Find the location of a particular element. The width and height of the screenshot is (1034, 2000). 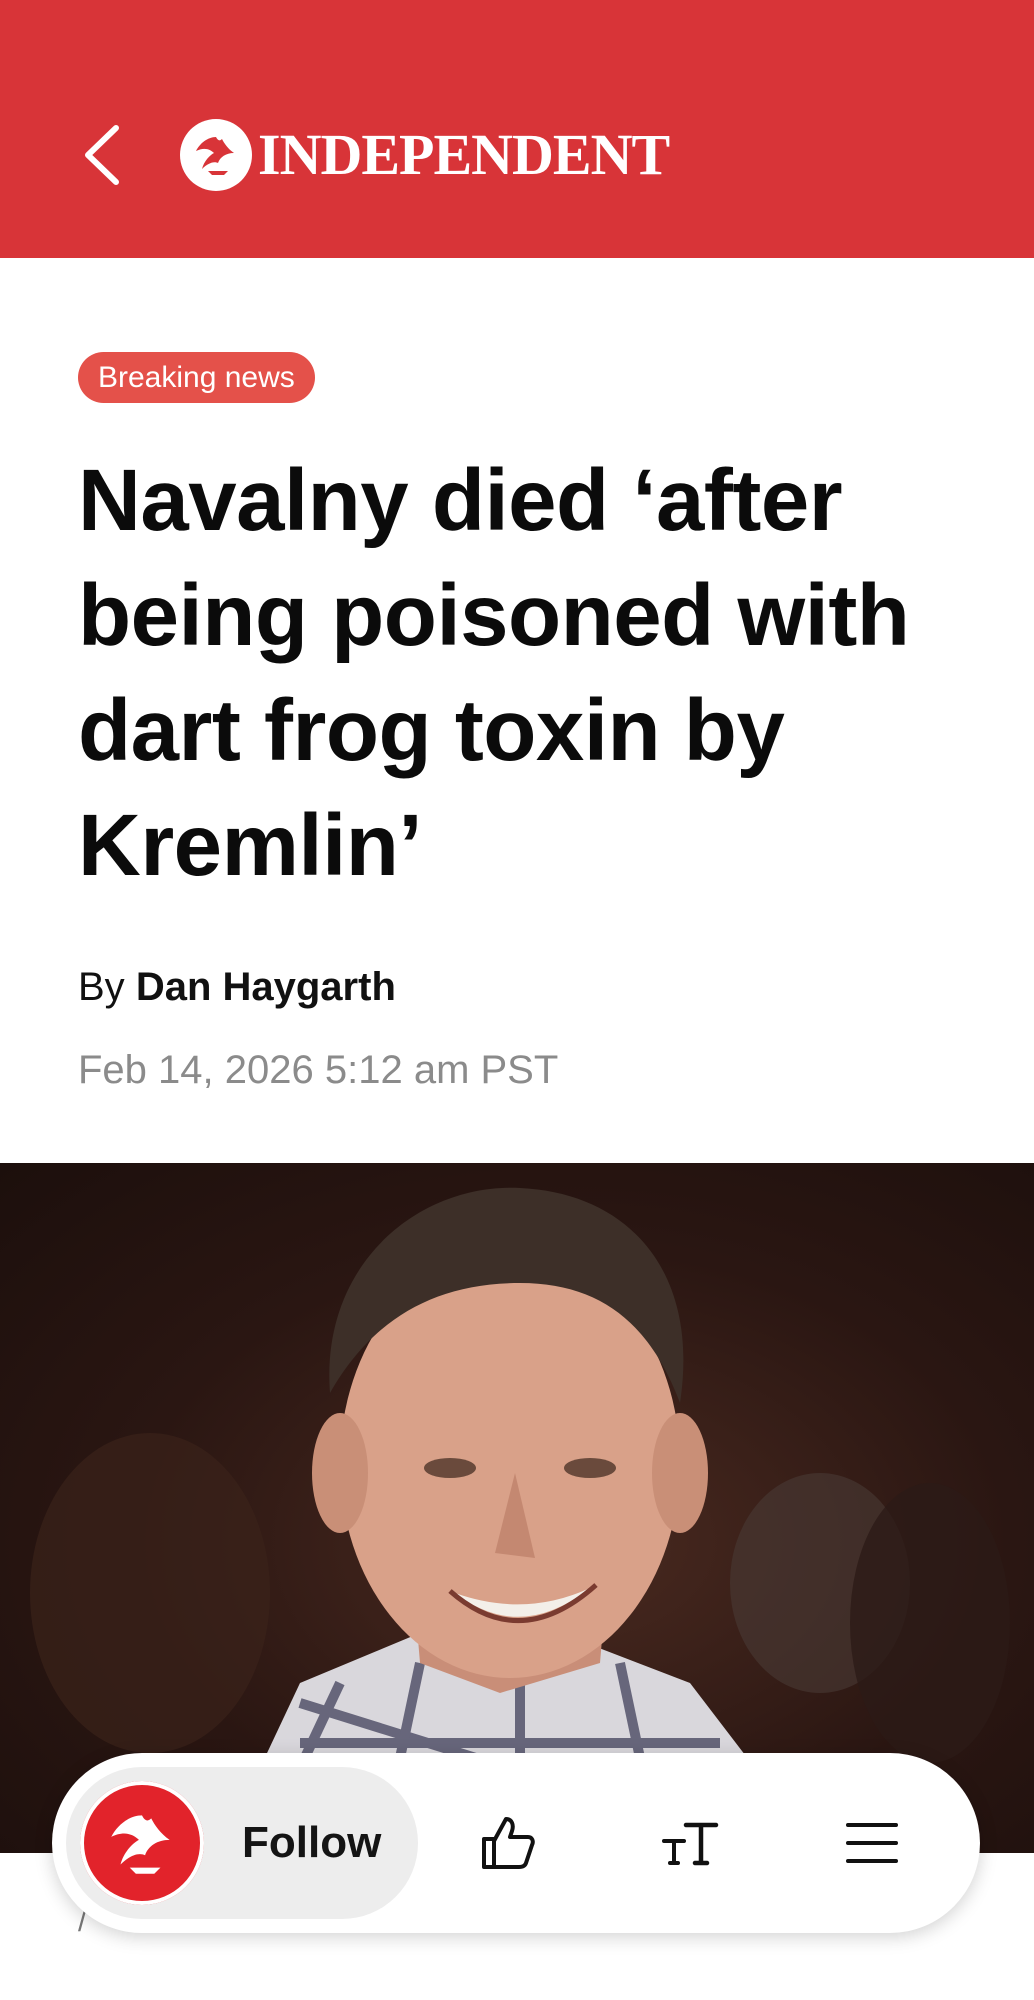

brand: INDEPENDENT is located at coordinates (425, 155).